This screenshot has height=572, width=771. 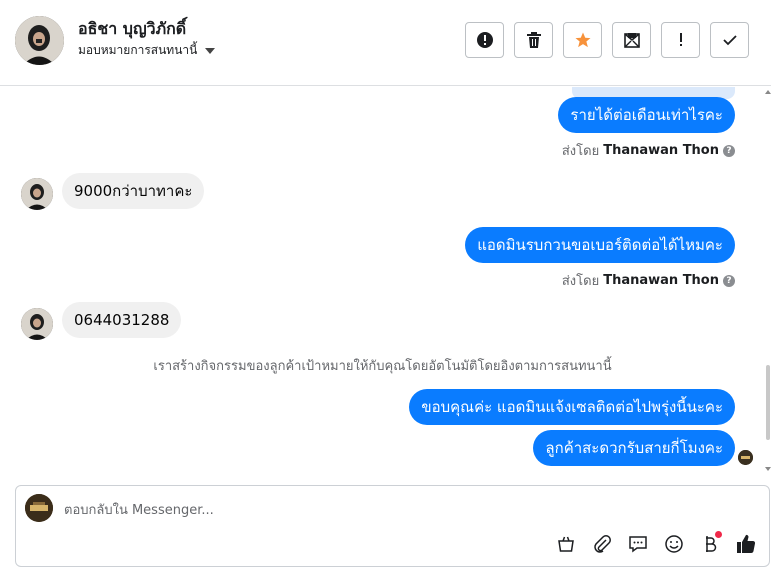 I want to click on payment-button, so click(x=710, y=543).